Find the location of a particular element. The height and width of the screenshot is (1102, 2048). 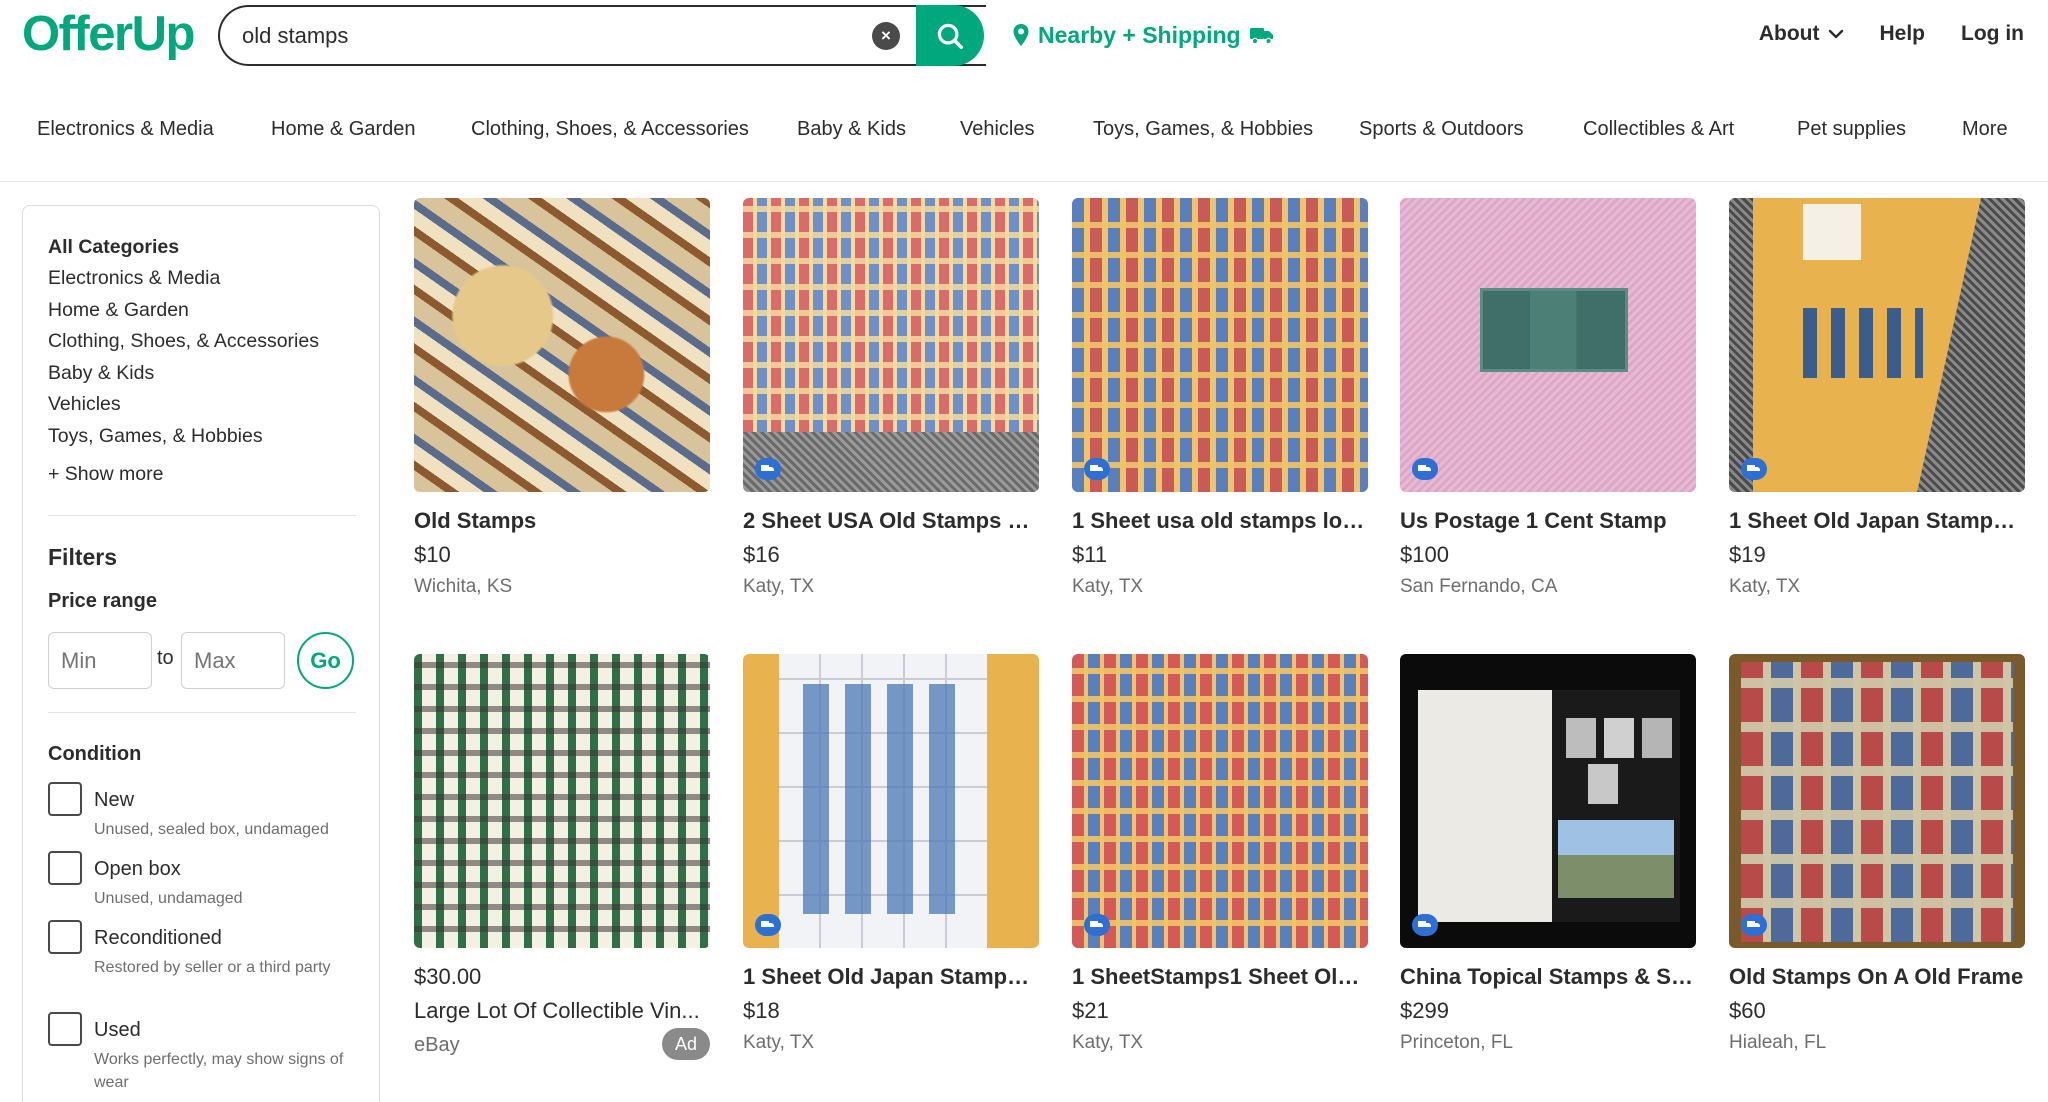

listing-card: 2 Sheet USA Old Stamps L... $16 Katy, TX is located at coordinates (891, 418).